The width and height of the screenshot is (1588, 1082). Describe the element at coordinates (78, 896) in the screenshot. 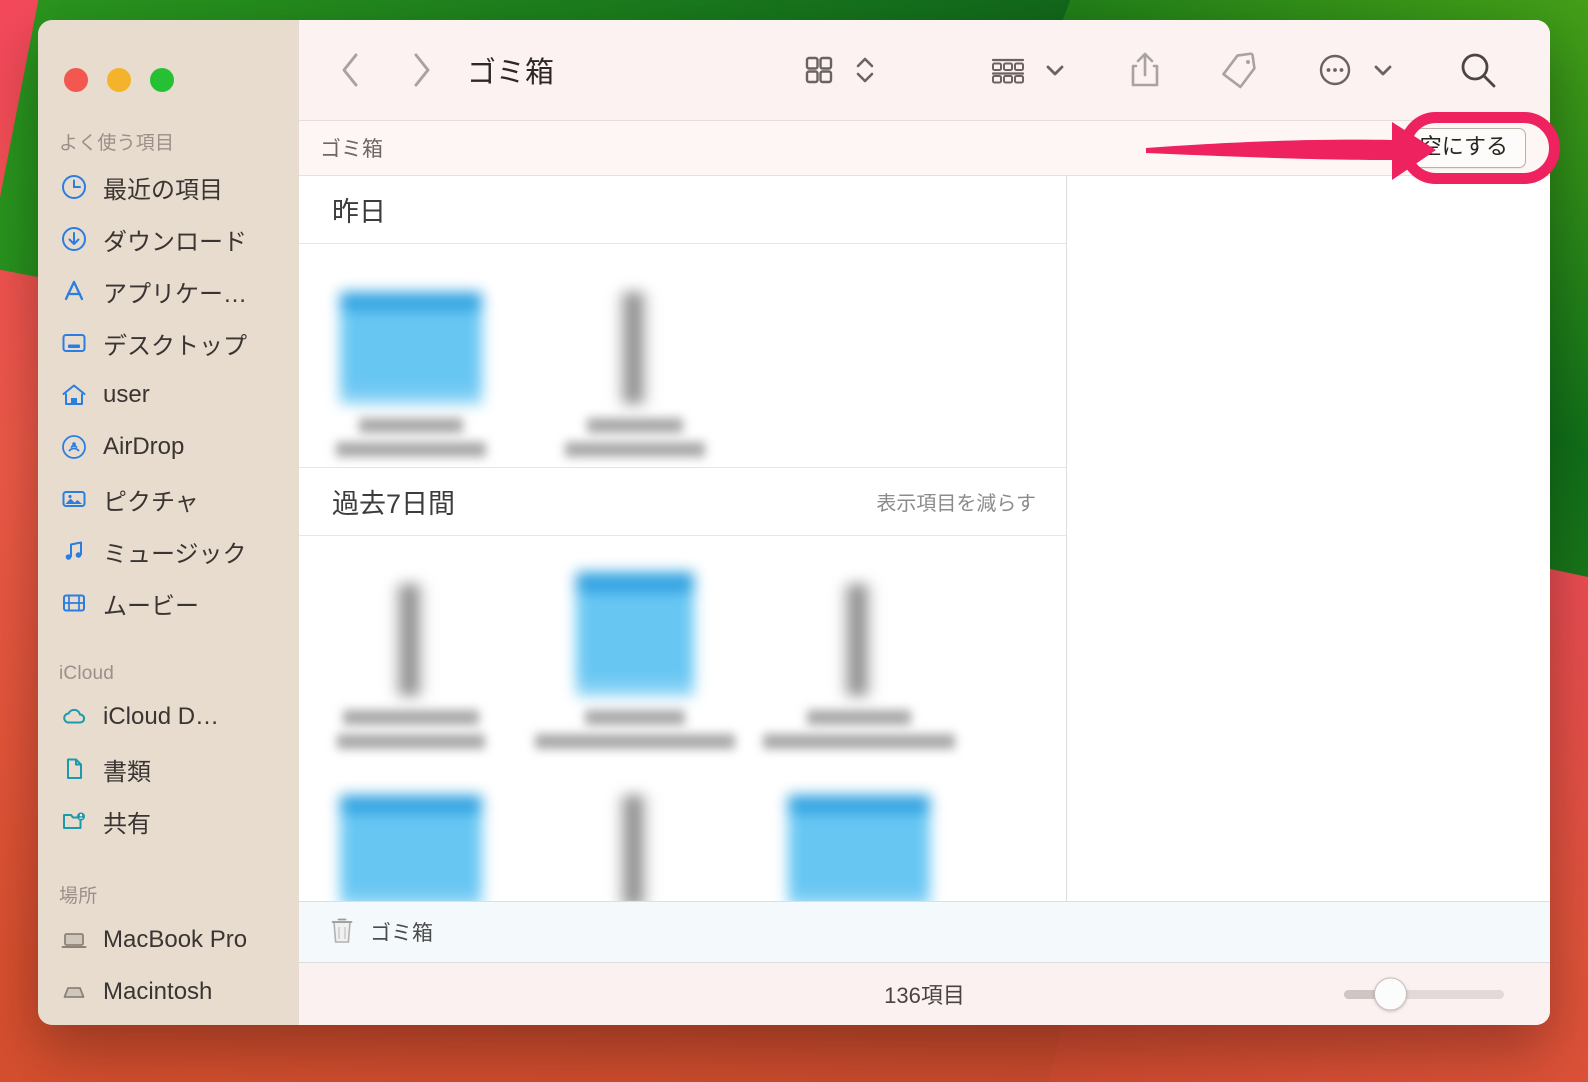

I see `sidebar-group-title: 場所` at that location.